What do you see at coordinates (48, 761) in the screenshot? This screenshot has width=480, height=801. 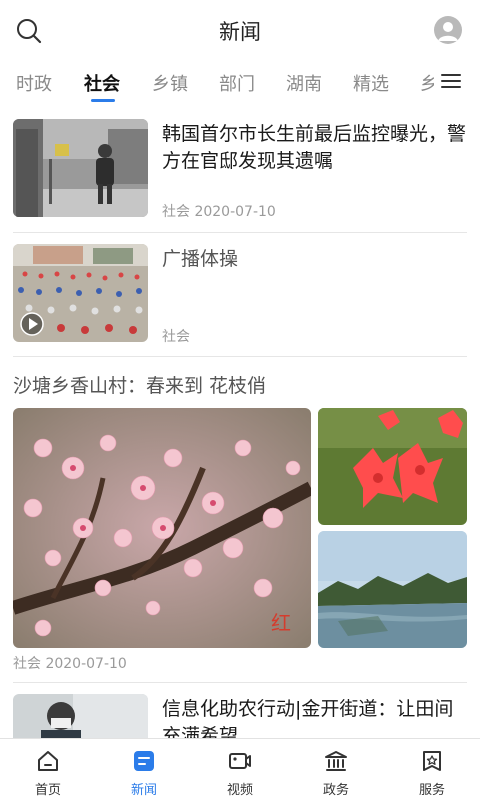 I see `home-icon` at bounding box center [48, 761].